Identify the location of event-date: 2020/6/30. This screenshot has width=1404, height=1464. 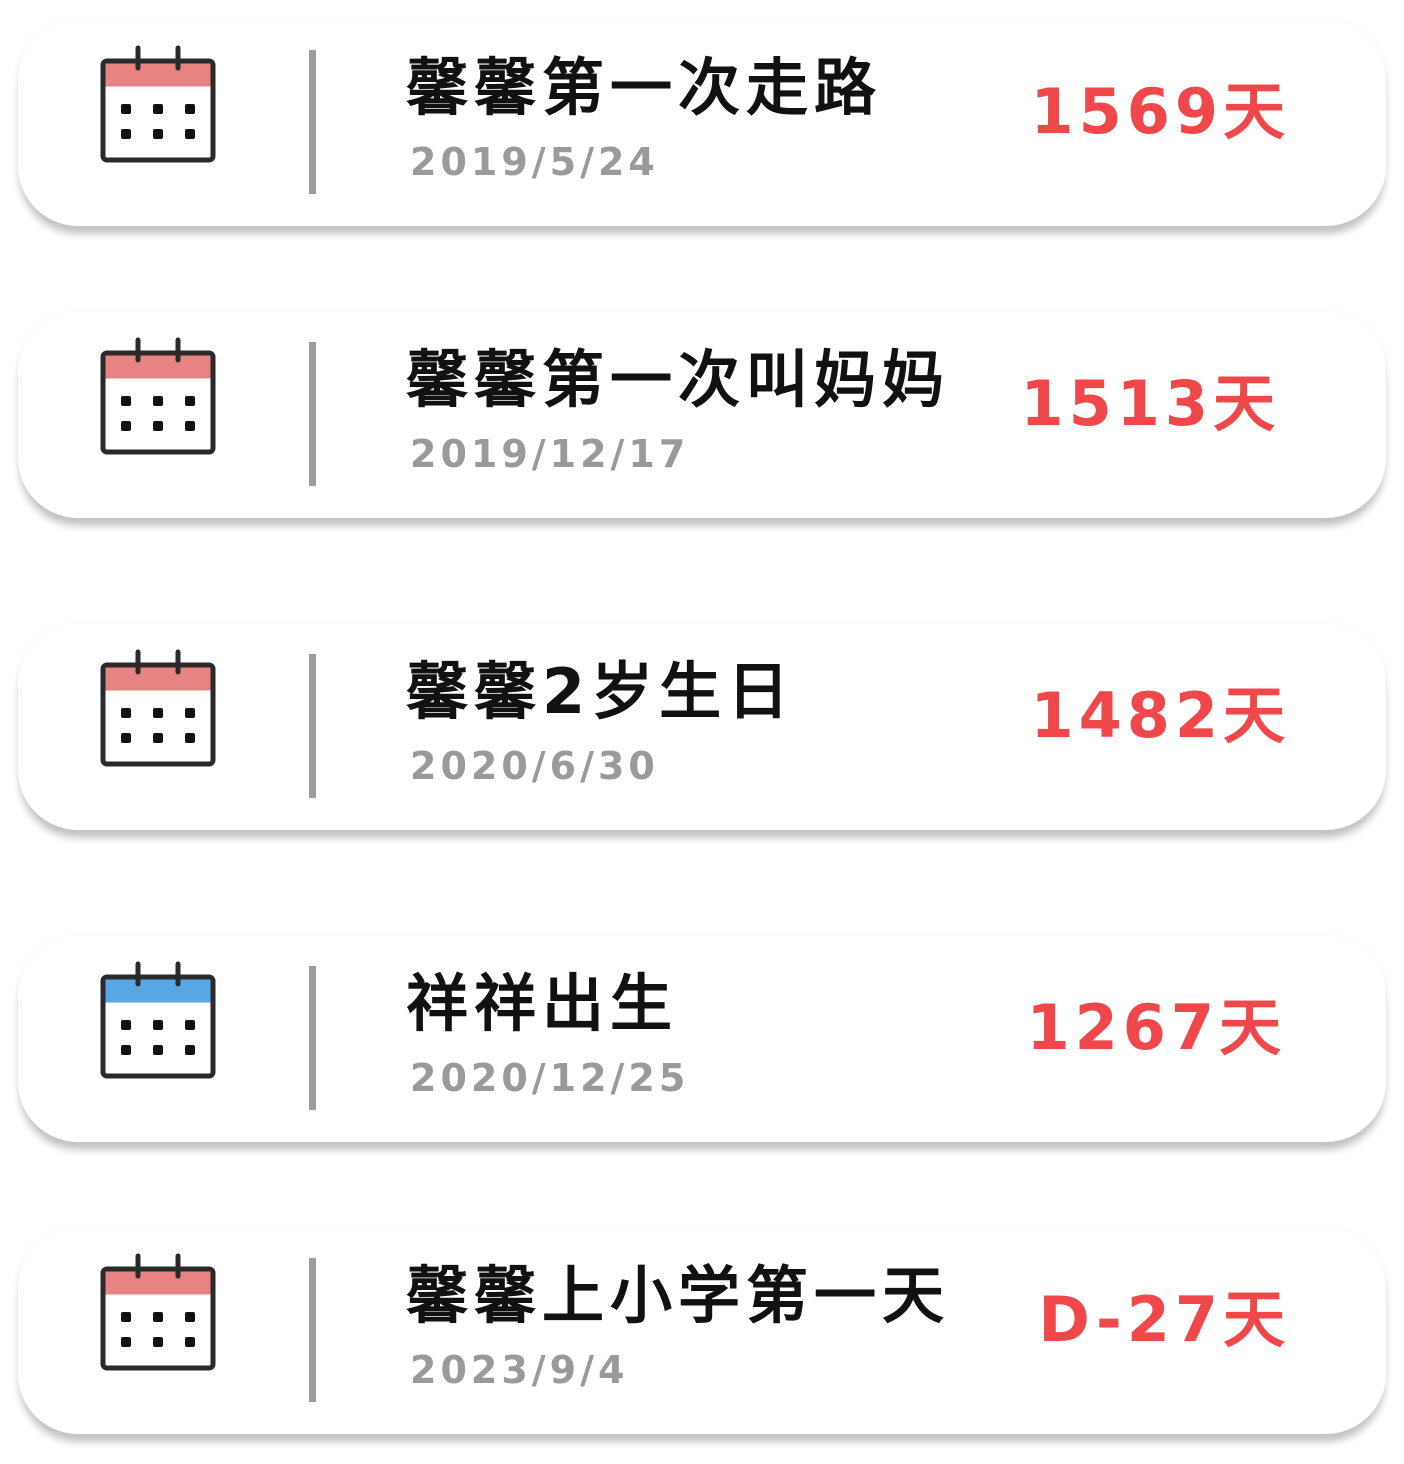
(534, 766).